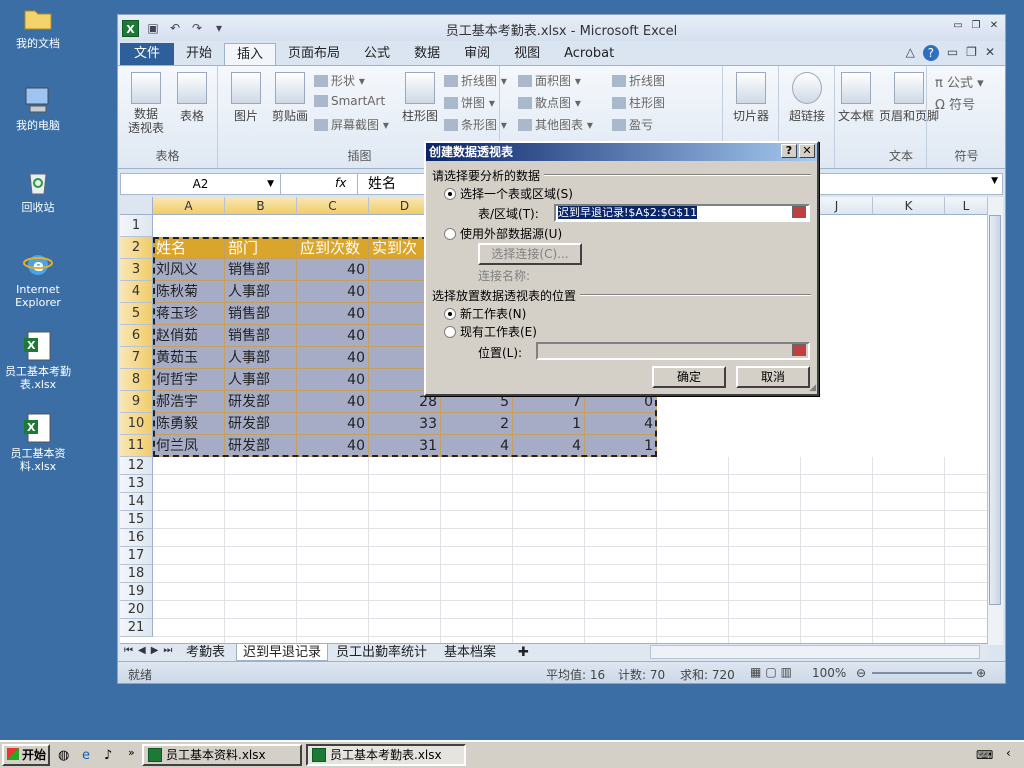  Describe the element at coordinates (470, 652) in the screenshot. I see `sheet-tab-basic-info: 基本档案` at that location.